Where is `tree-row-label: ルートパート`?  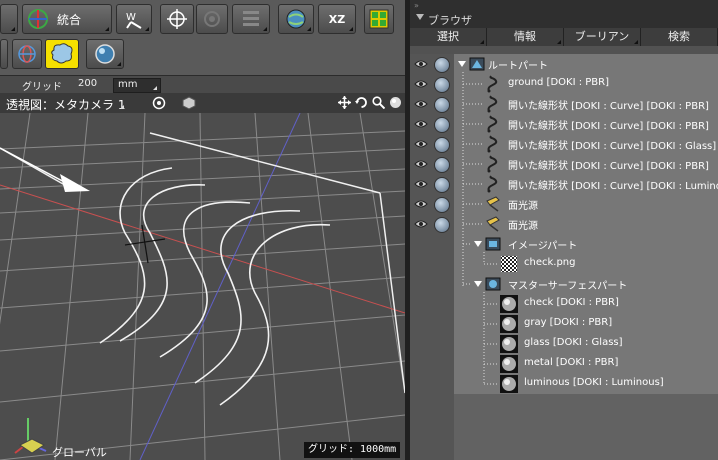 tree-row-label: ルートパート is located at coordinates (518, 66).